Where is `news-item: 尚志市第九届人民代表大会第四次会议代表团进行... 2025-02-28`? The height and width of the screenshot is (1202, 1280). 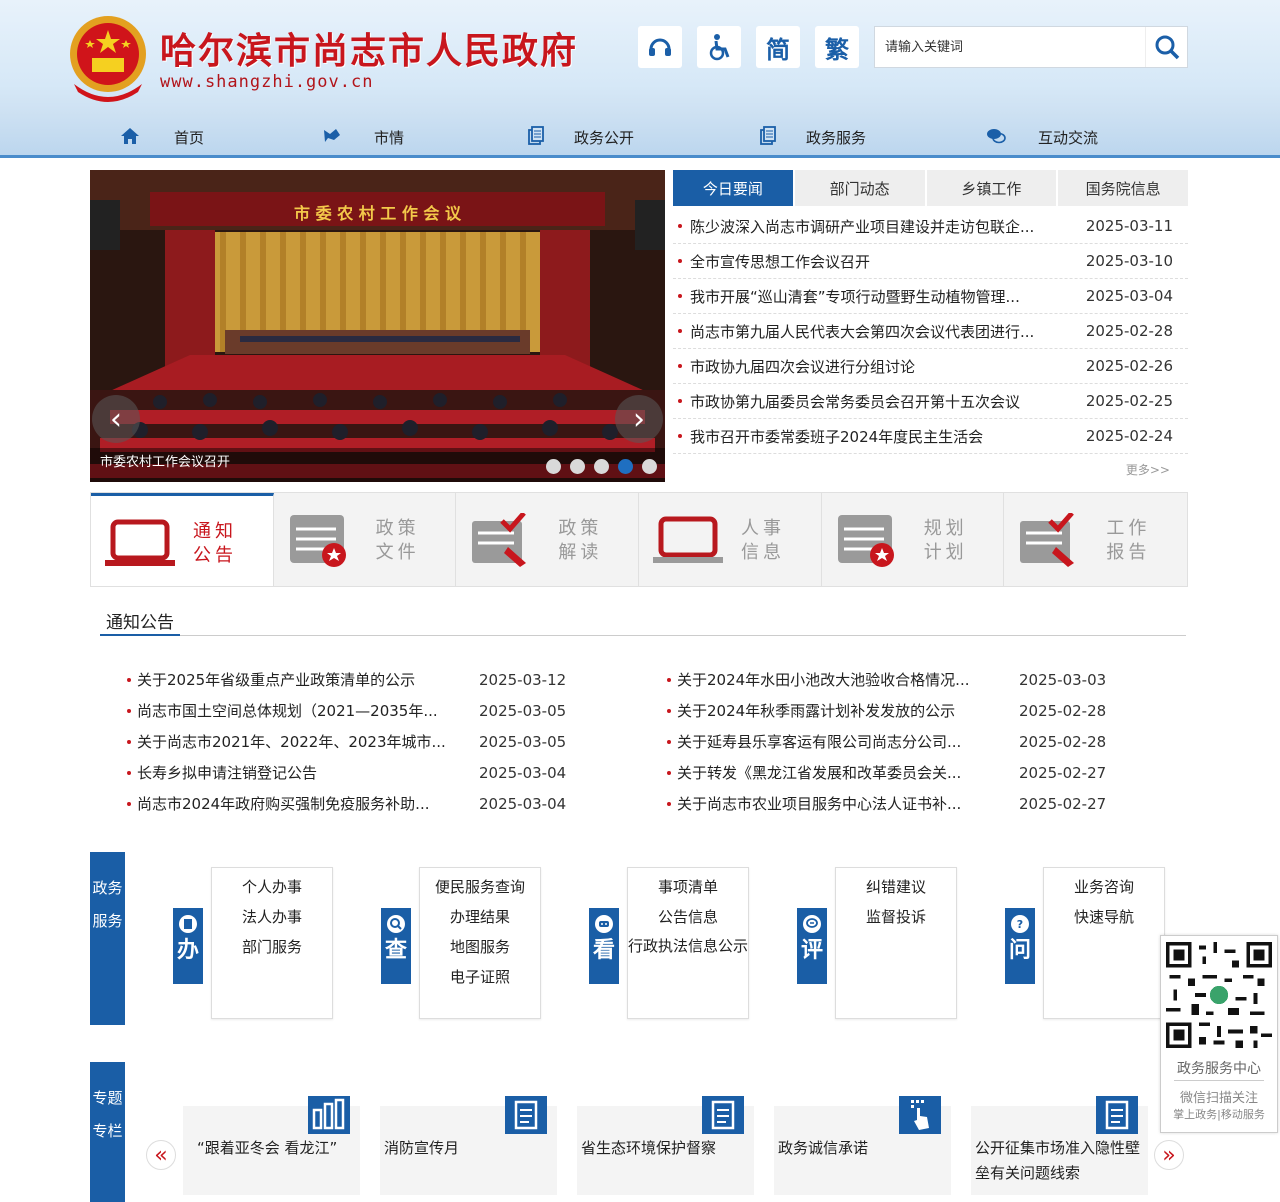 news-item: 尚志市第九届人民代表大会第四次会议代表团进行... 2025-02-28 is located at coordinates (930, 331).